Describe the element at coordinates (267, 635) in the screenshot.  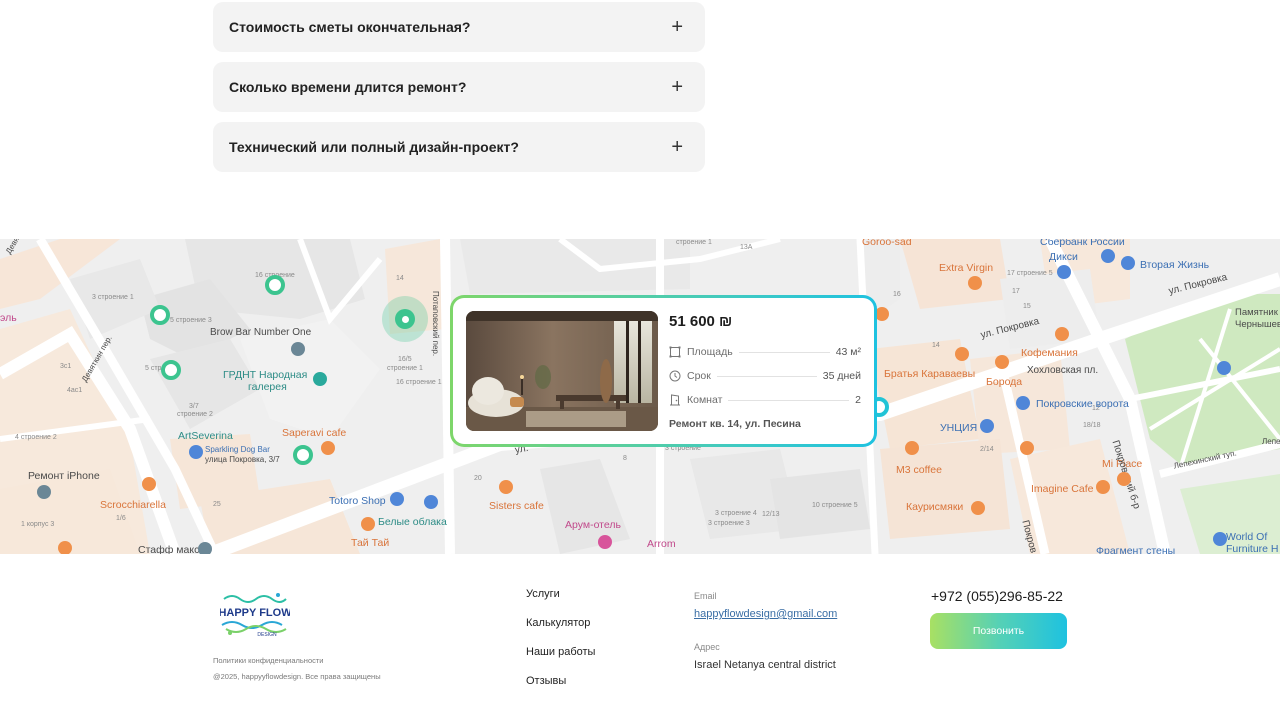
I see `logo-subtext: DESIGN` at that location.